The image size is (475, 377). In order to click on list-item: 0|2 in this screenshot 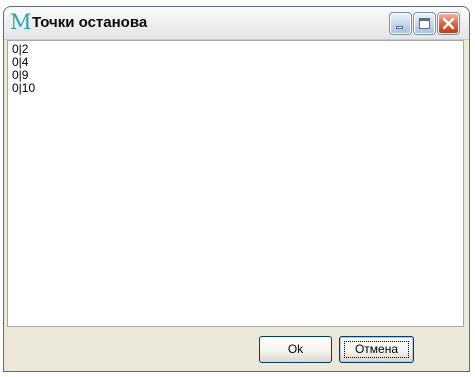, I will do `click(237, 49)`.